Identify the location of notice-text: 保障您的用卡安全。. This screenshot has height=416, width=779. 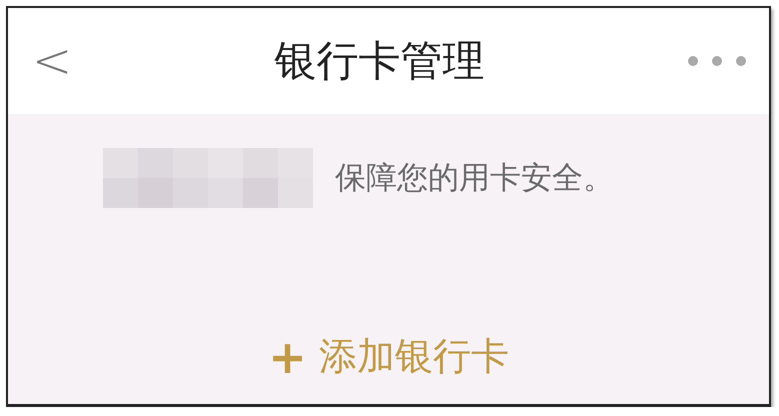
(474, 178).